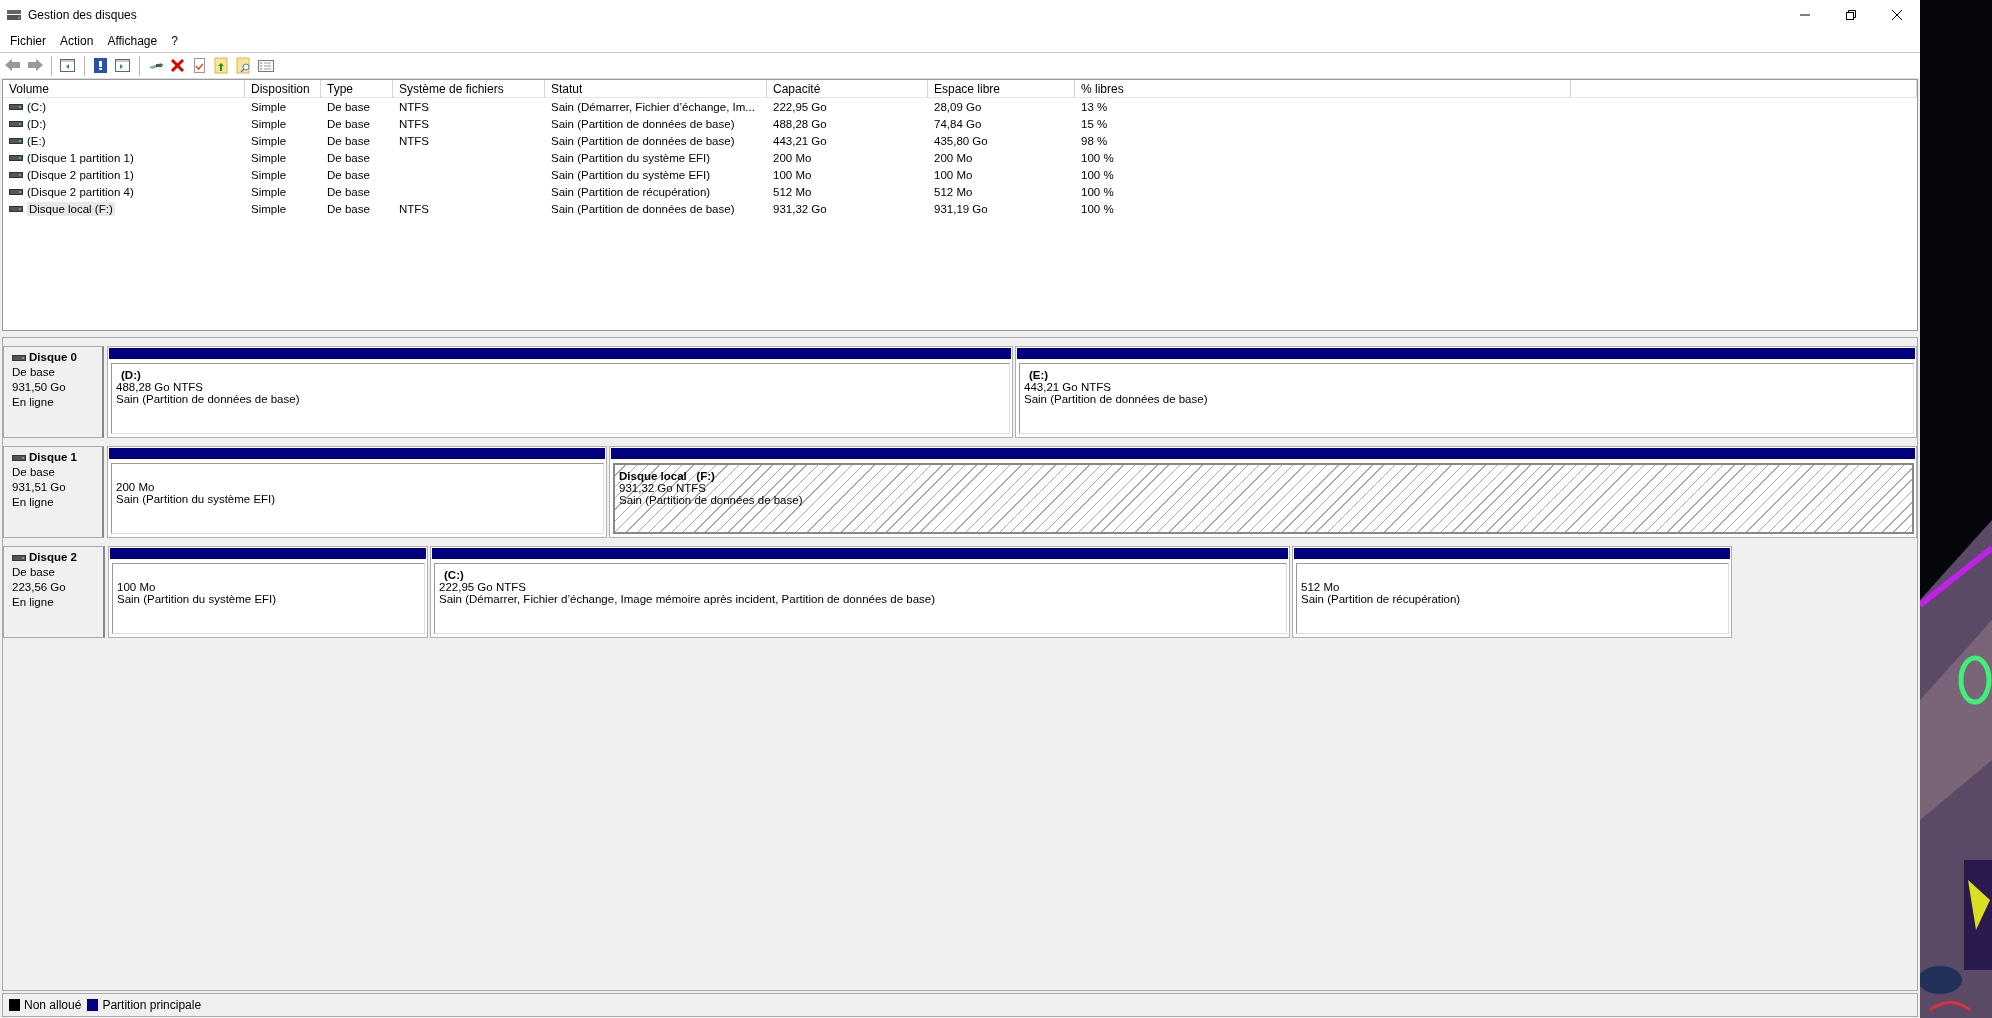  I want to click on folder-search-icon, so click(244, 65).